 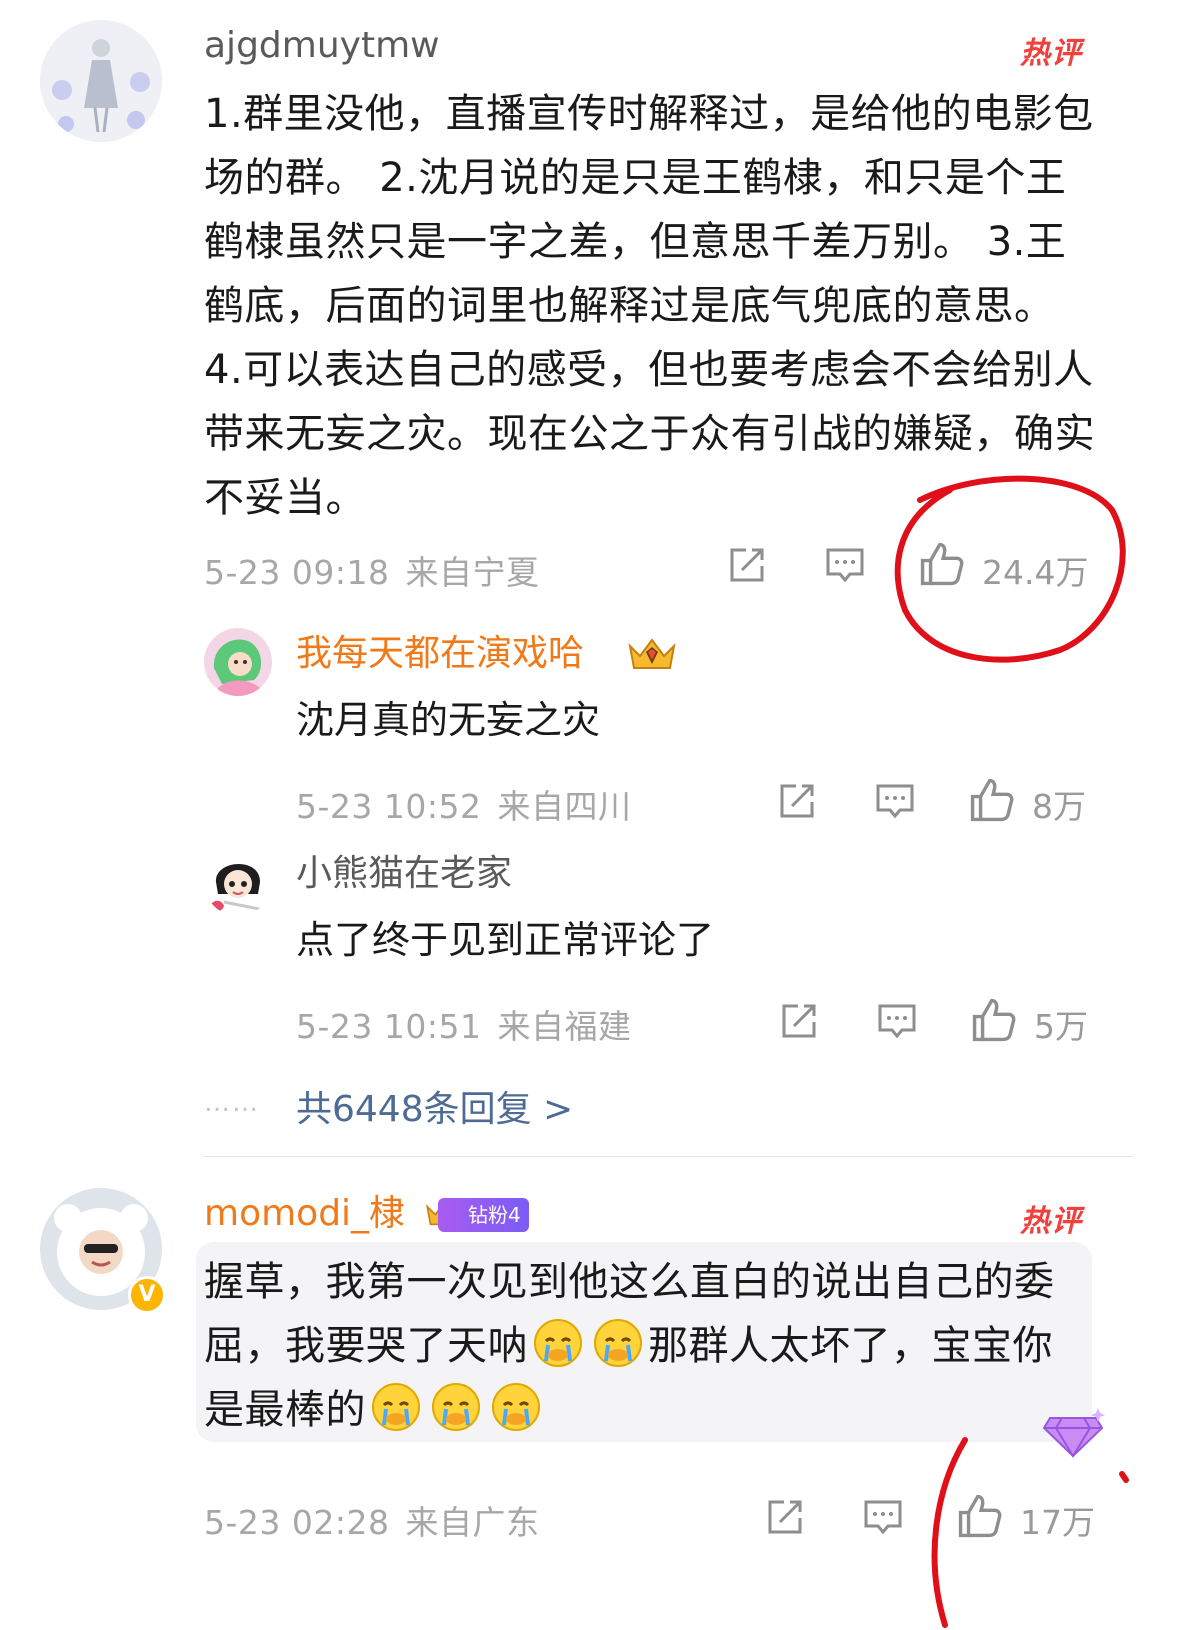 What do you see at coordinates (101, 81) in the screenshot?
I see `avatar-ajgdmuytmw` at bounding box center [101, 81].